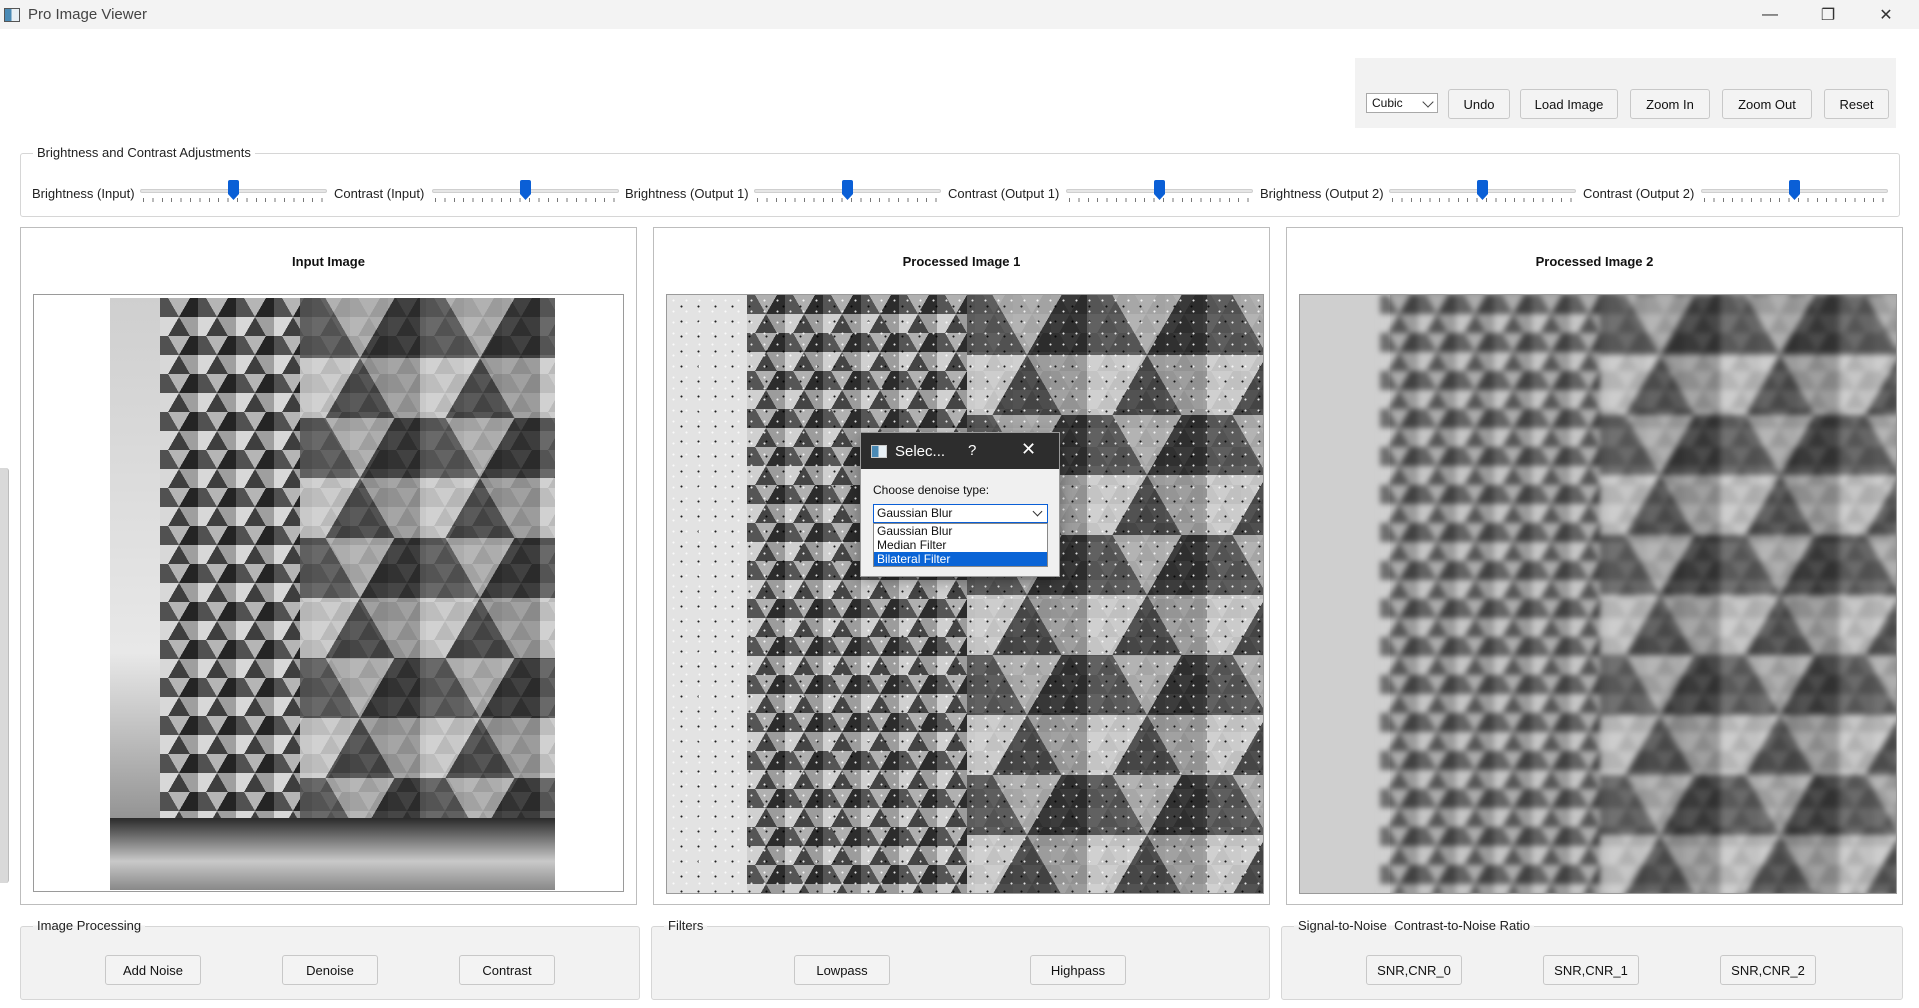 Image resolution: width=1919 pixels, height=1008 pixels. I want to click on slider-brightness-output1, so click(847, 193).